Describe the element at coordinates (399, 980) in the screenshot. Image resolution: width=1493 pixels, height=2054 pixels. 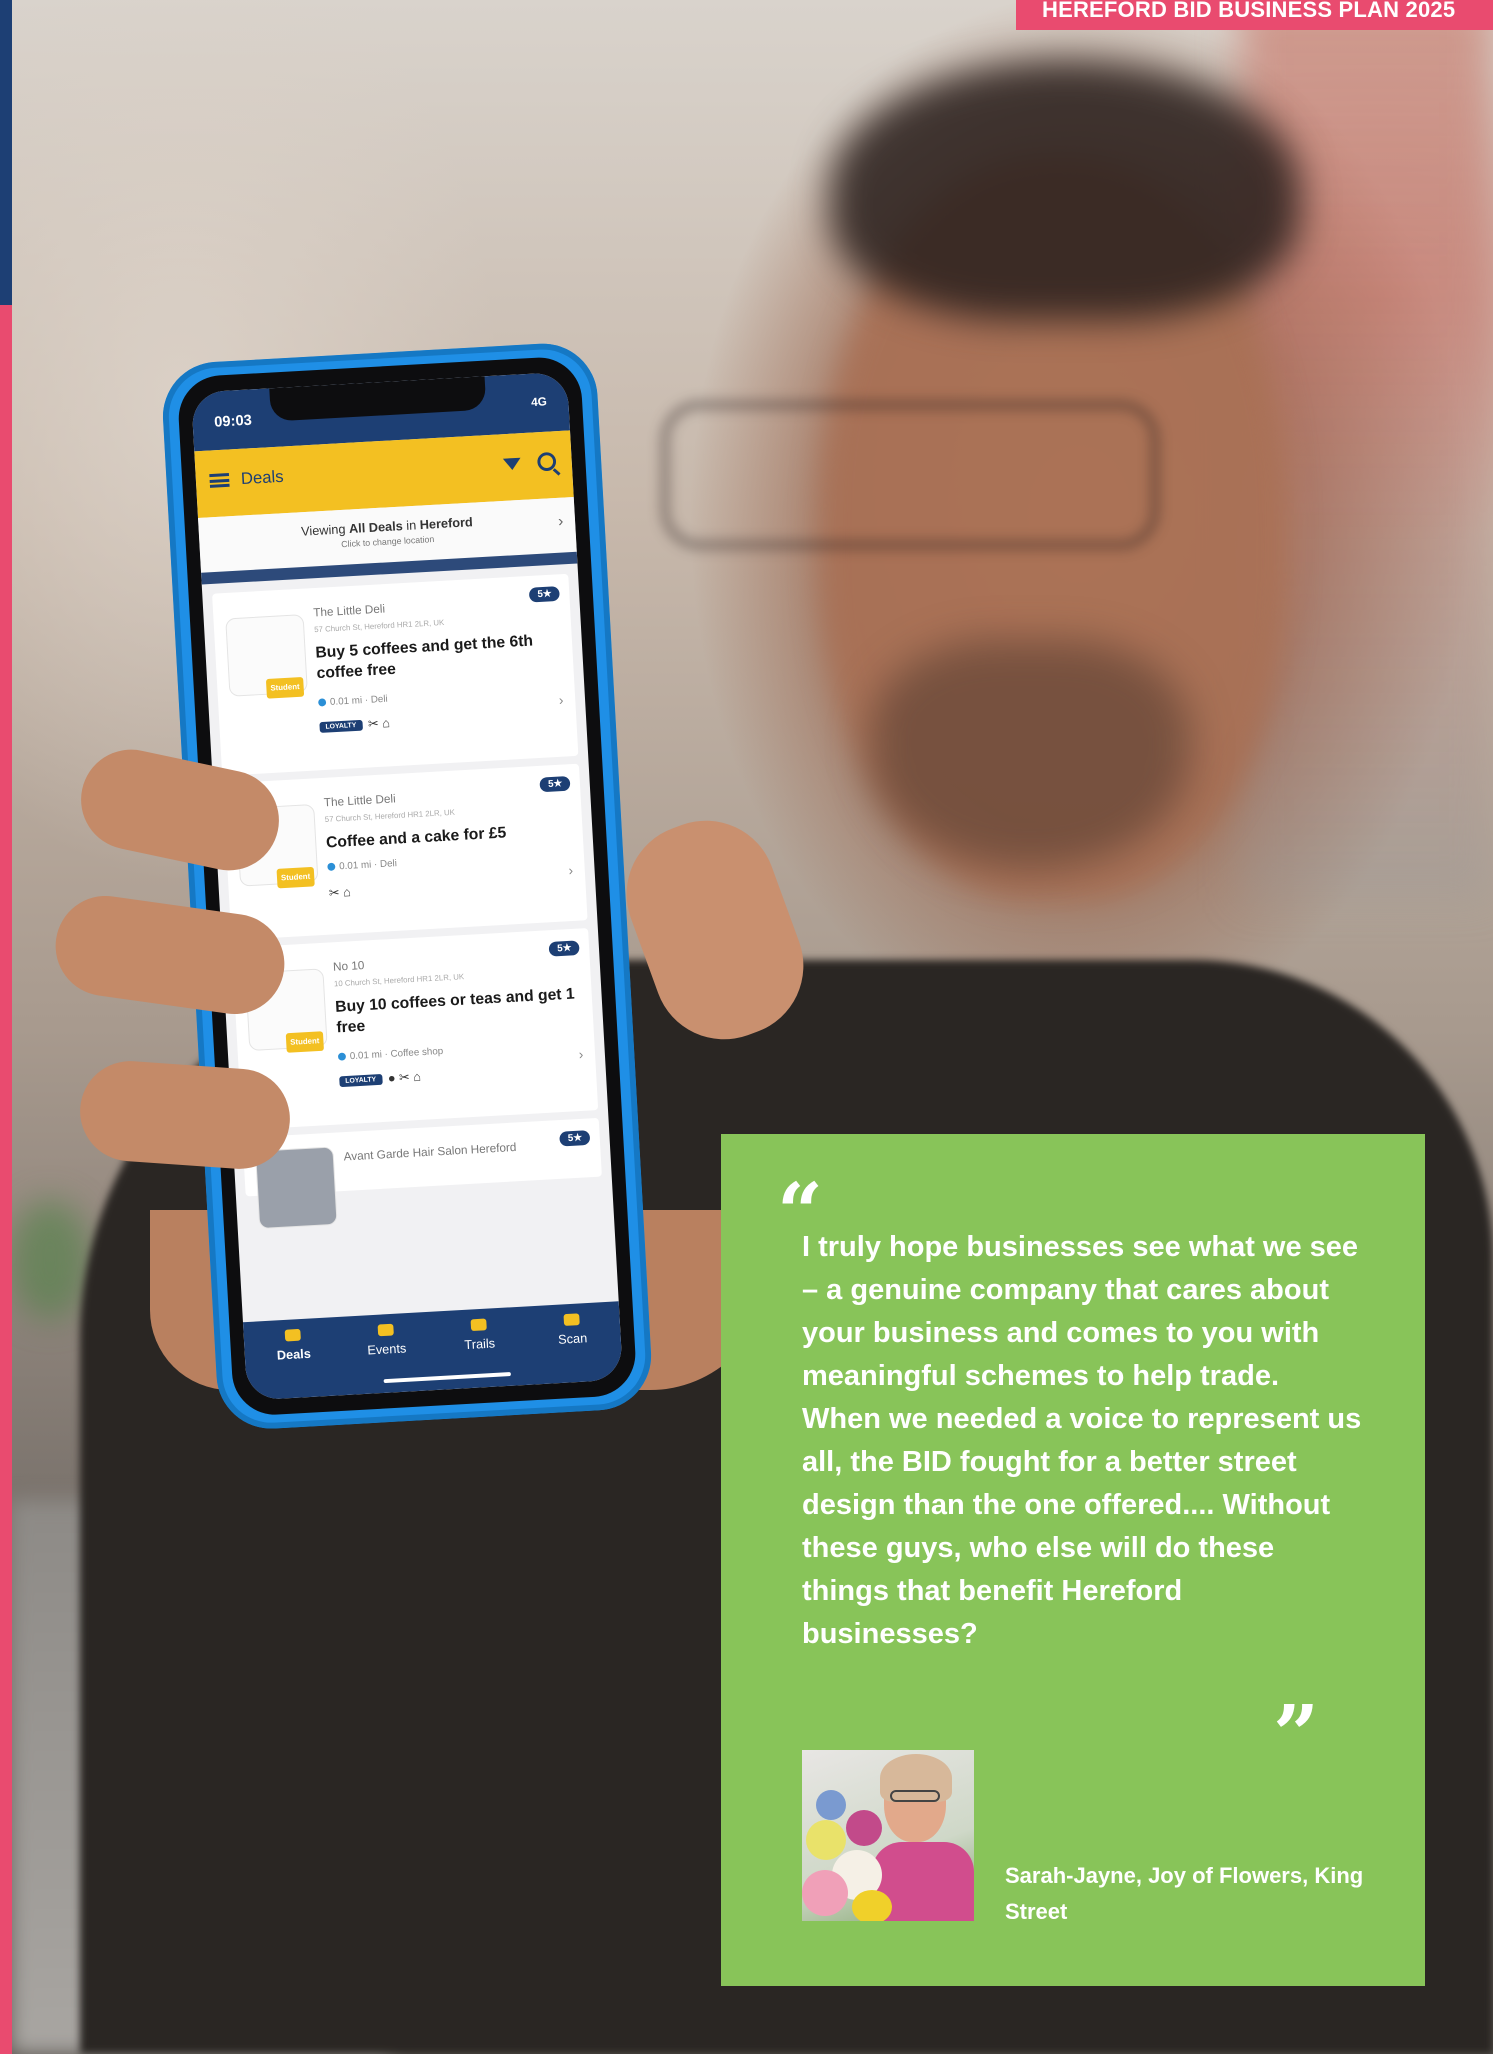
I see `deal-address: 10 Church St, Hereford HR1 2LR, UK` at that location.